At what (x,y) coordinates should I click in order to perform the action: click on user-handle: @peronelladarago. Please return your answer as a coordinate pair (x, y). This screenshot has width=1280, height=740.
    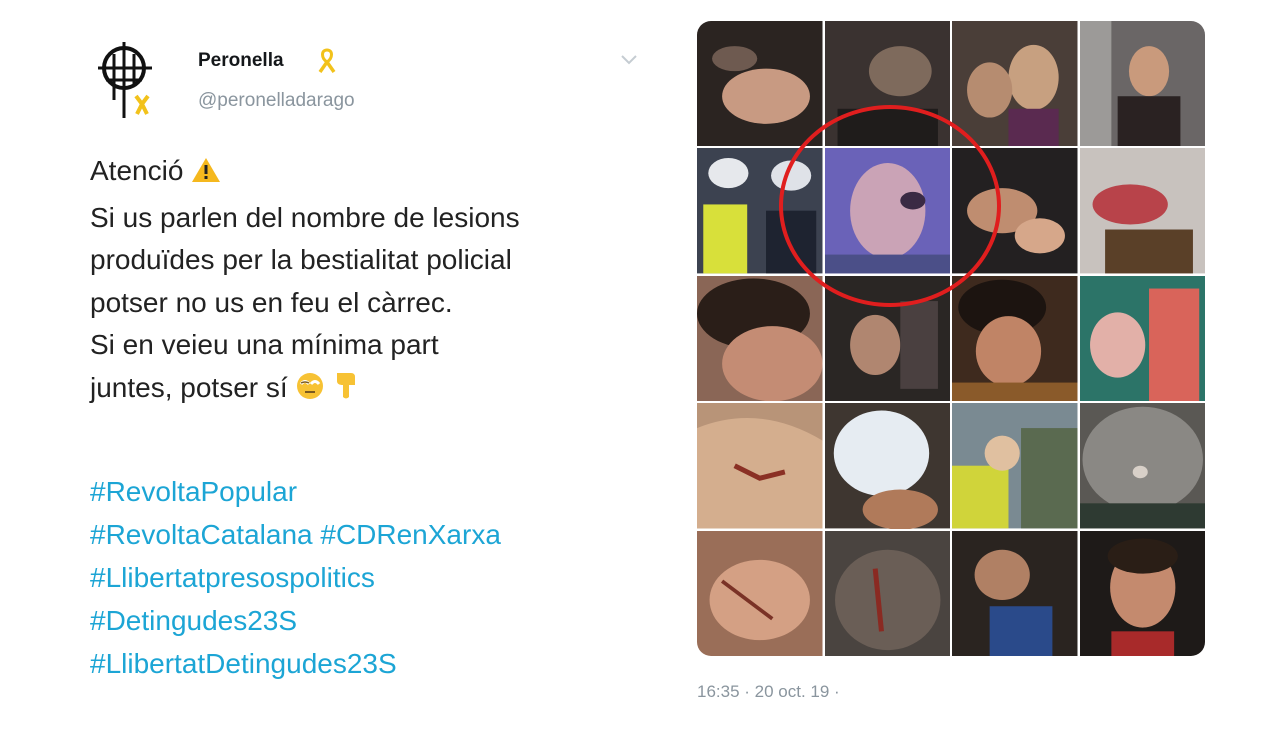
    Looking at the image, I should click on (276, 101).